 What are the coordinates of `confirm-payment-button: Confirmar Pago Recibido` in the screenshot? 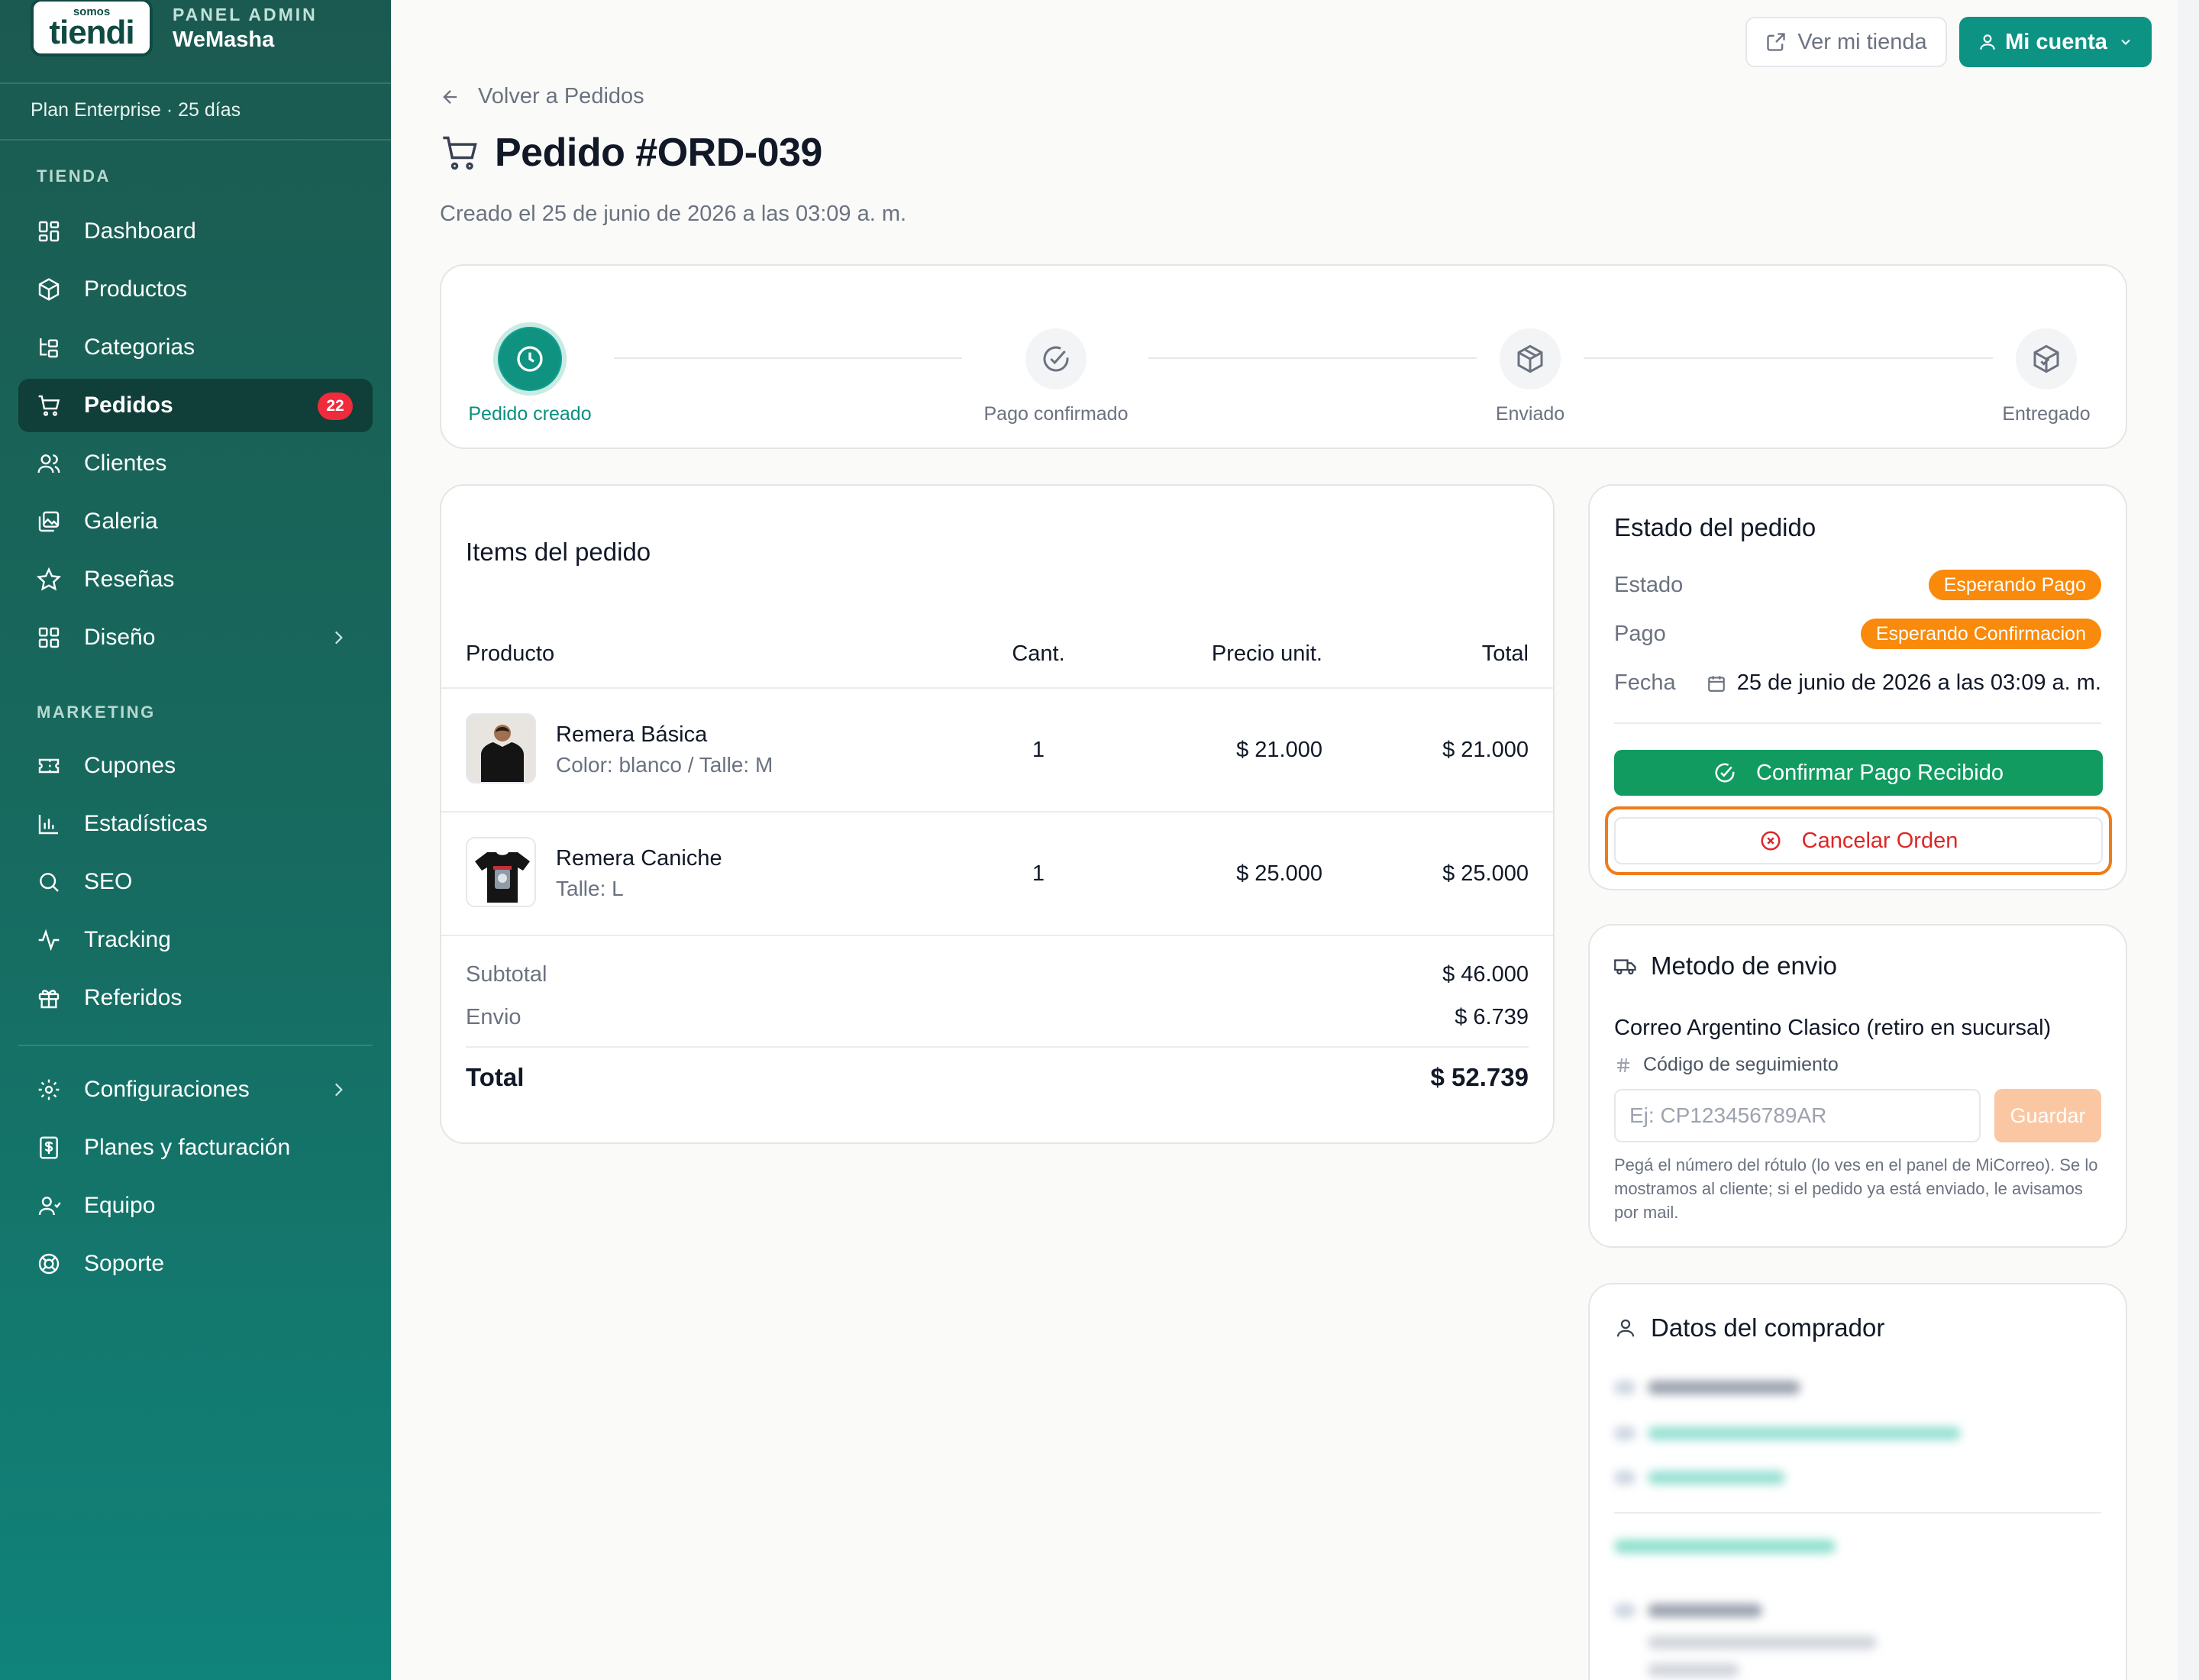 It's located at (1859, 773).